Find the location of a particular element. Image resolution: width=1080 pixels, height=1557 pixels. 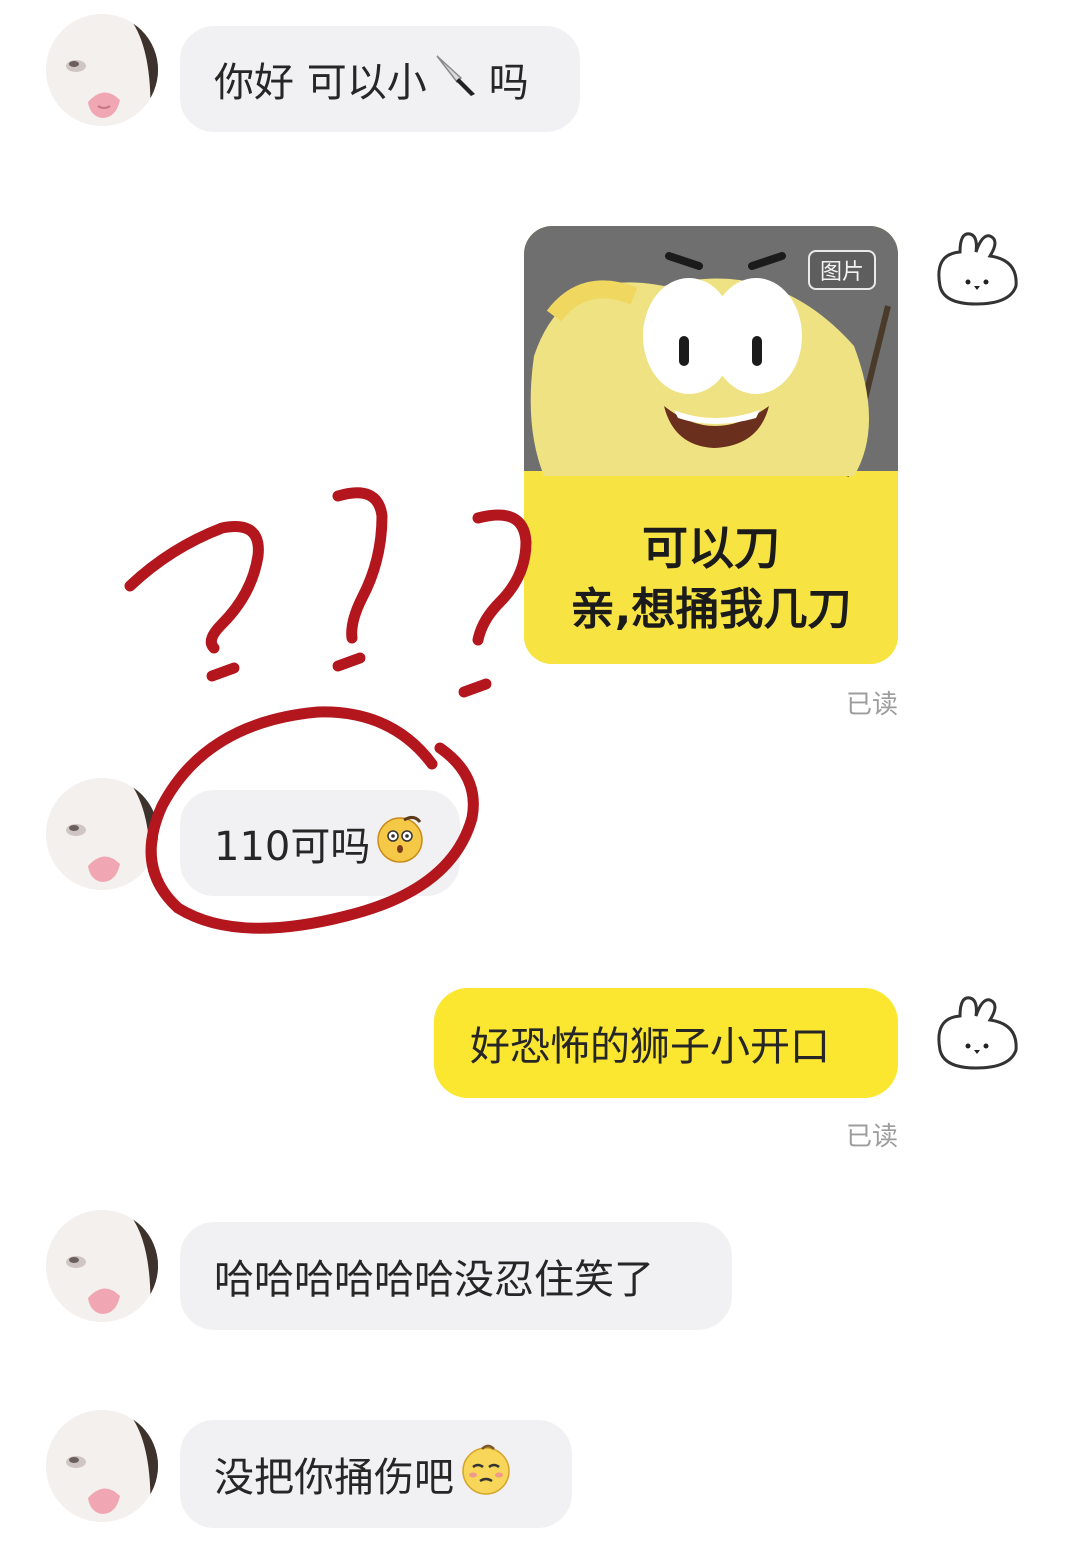

question-mark-1-dot is located at coordinates (223, 672).